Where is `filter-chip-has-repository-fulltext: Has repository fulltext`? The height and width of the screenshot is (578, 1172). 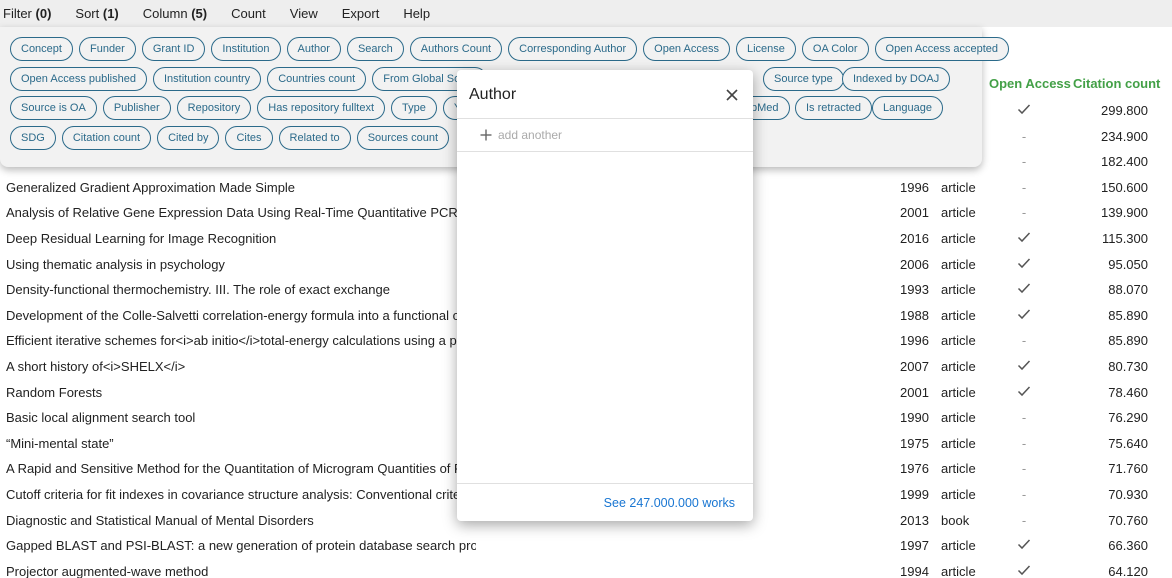
filter-chip-has-repository-fulltext: Has repository fulltext is located at coordinates (321, 108).